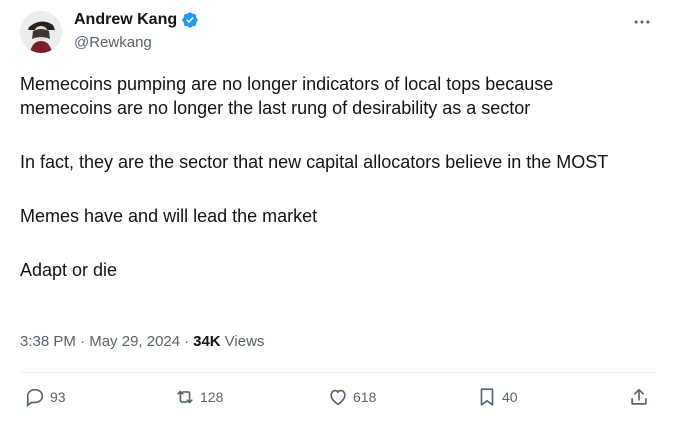 Image resolution: width=676 pixels, height=421 pixels. Describe the element at coordinates (497, 397) in the screenshot. I see `bookmark-button: 40` at that location.